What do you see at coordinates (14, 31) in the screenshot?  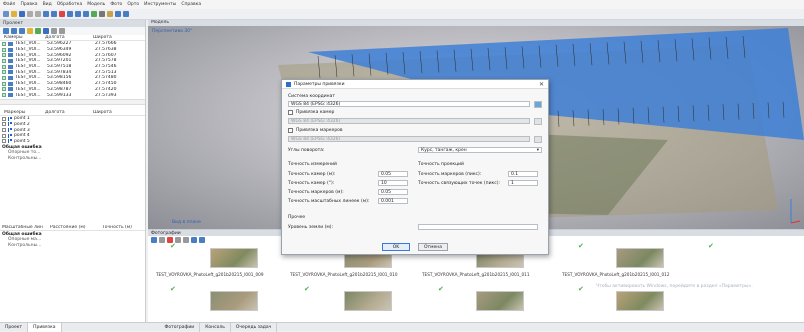 I see `export-icon` at bounding box center [14, 31].